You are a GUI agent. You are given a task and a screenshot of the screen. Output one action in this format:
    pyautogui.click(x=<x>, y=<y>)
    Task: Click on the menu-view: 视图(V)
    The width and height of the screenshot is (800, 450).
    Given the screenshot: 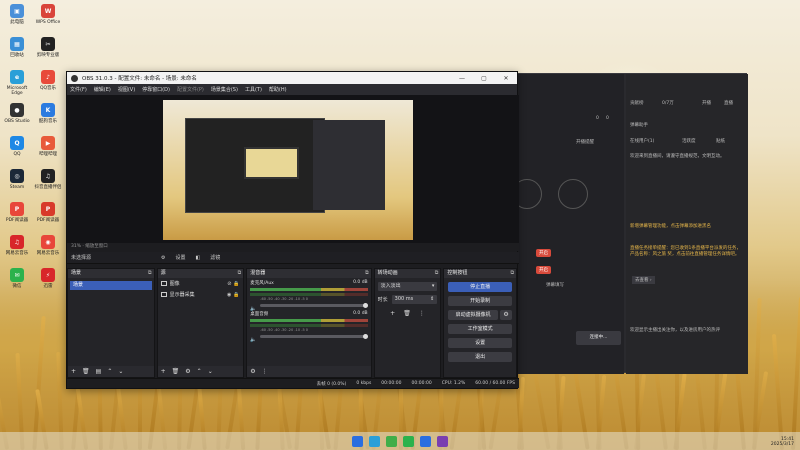 What is the action you would take?
    pyautogui.click(x=126, y=89)
    